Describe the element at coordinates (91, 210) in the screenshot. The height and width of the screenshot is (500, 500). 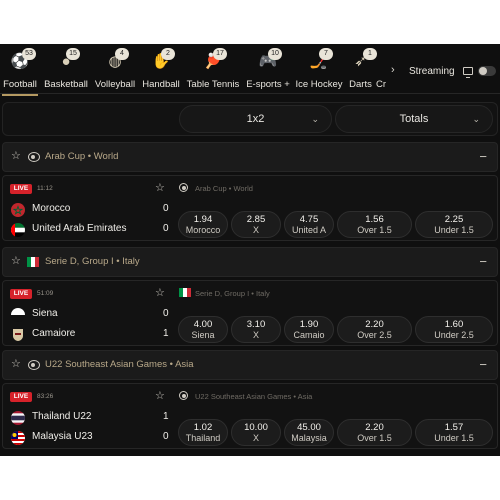
I see `home-team: Morocco 0` at that location.